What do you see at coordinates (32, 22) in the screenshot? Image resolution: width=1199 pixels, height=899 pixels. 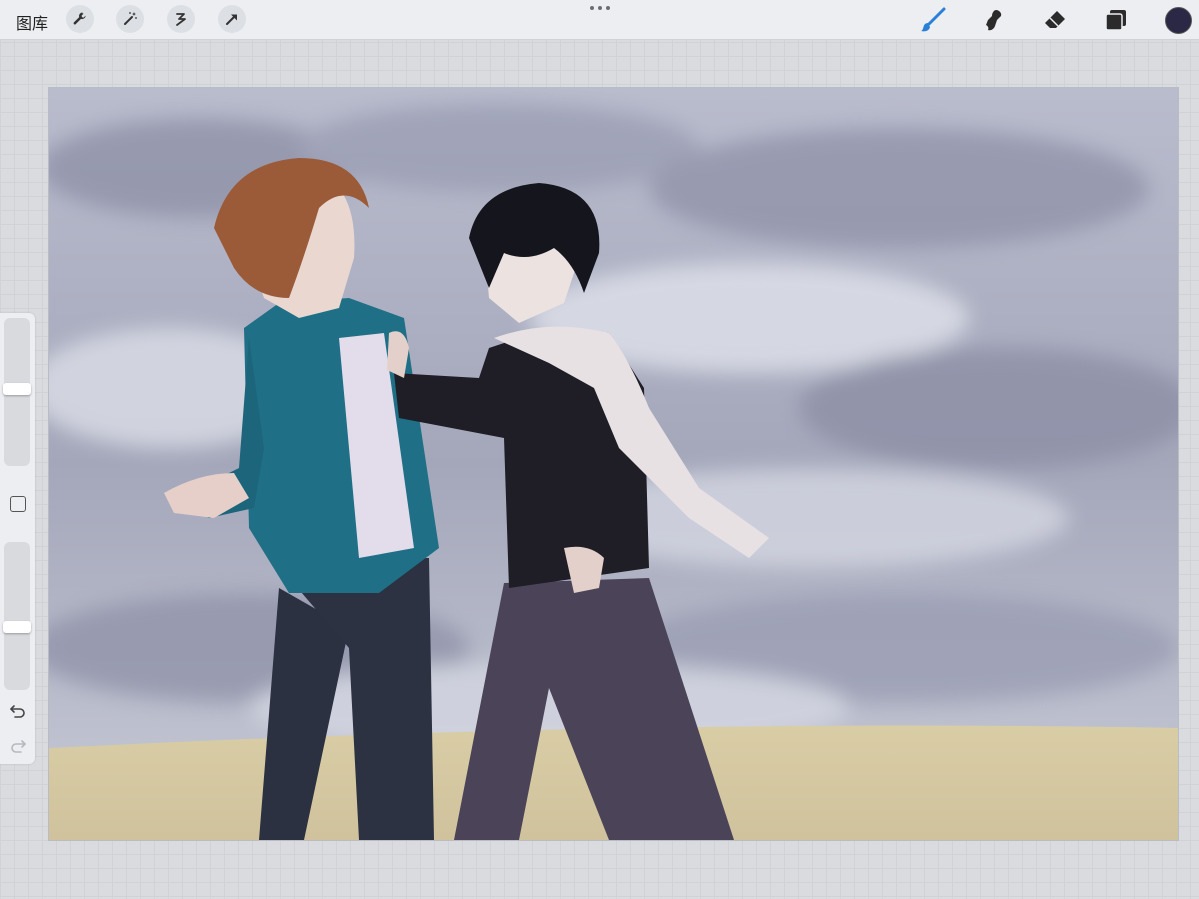 I see `gallery-button: 图库` at bounding box center [32, 22].